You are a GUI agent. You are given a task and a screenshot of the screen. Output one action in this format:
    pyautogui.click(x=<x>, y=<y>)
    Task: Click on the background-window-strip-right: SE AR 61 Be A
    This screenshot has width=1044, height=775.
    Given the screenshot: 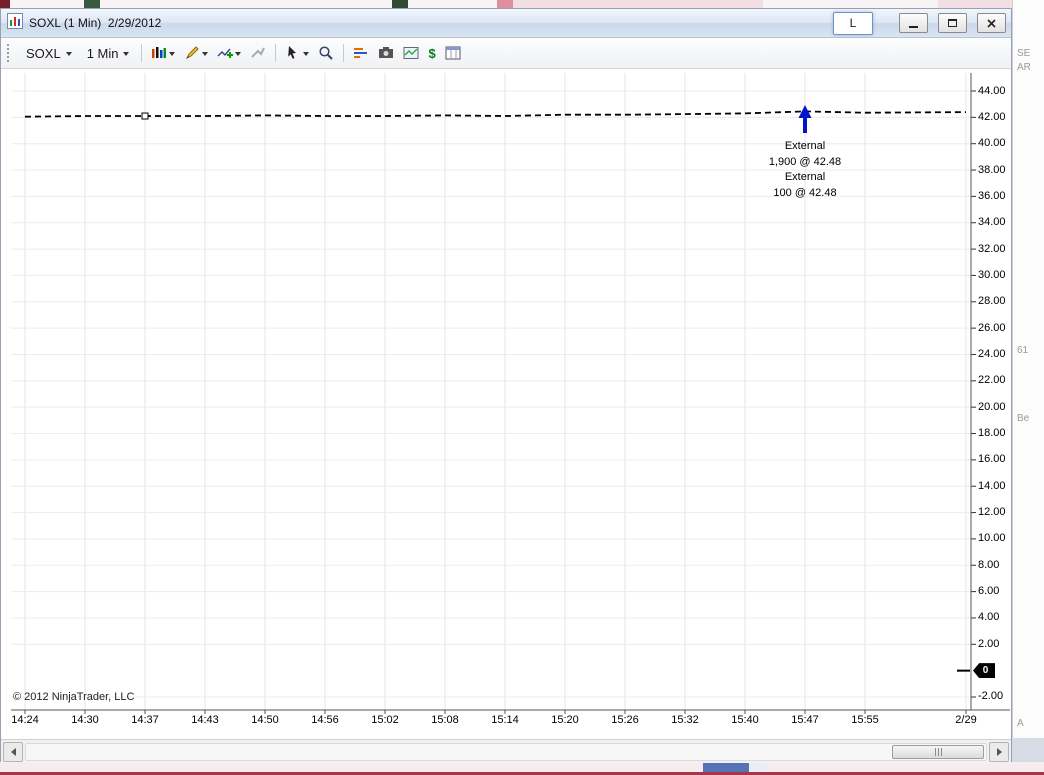 What is the action you would take?
    pyautogui.click(x=1028, y=387)
    